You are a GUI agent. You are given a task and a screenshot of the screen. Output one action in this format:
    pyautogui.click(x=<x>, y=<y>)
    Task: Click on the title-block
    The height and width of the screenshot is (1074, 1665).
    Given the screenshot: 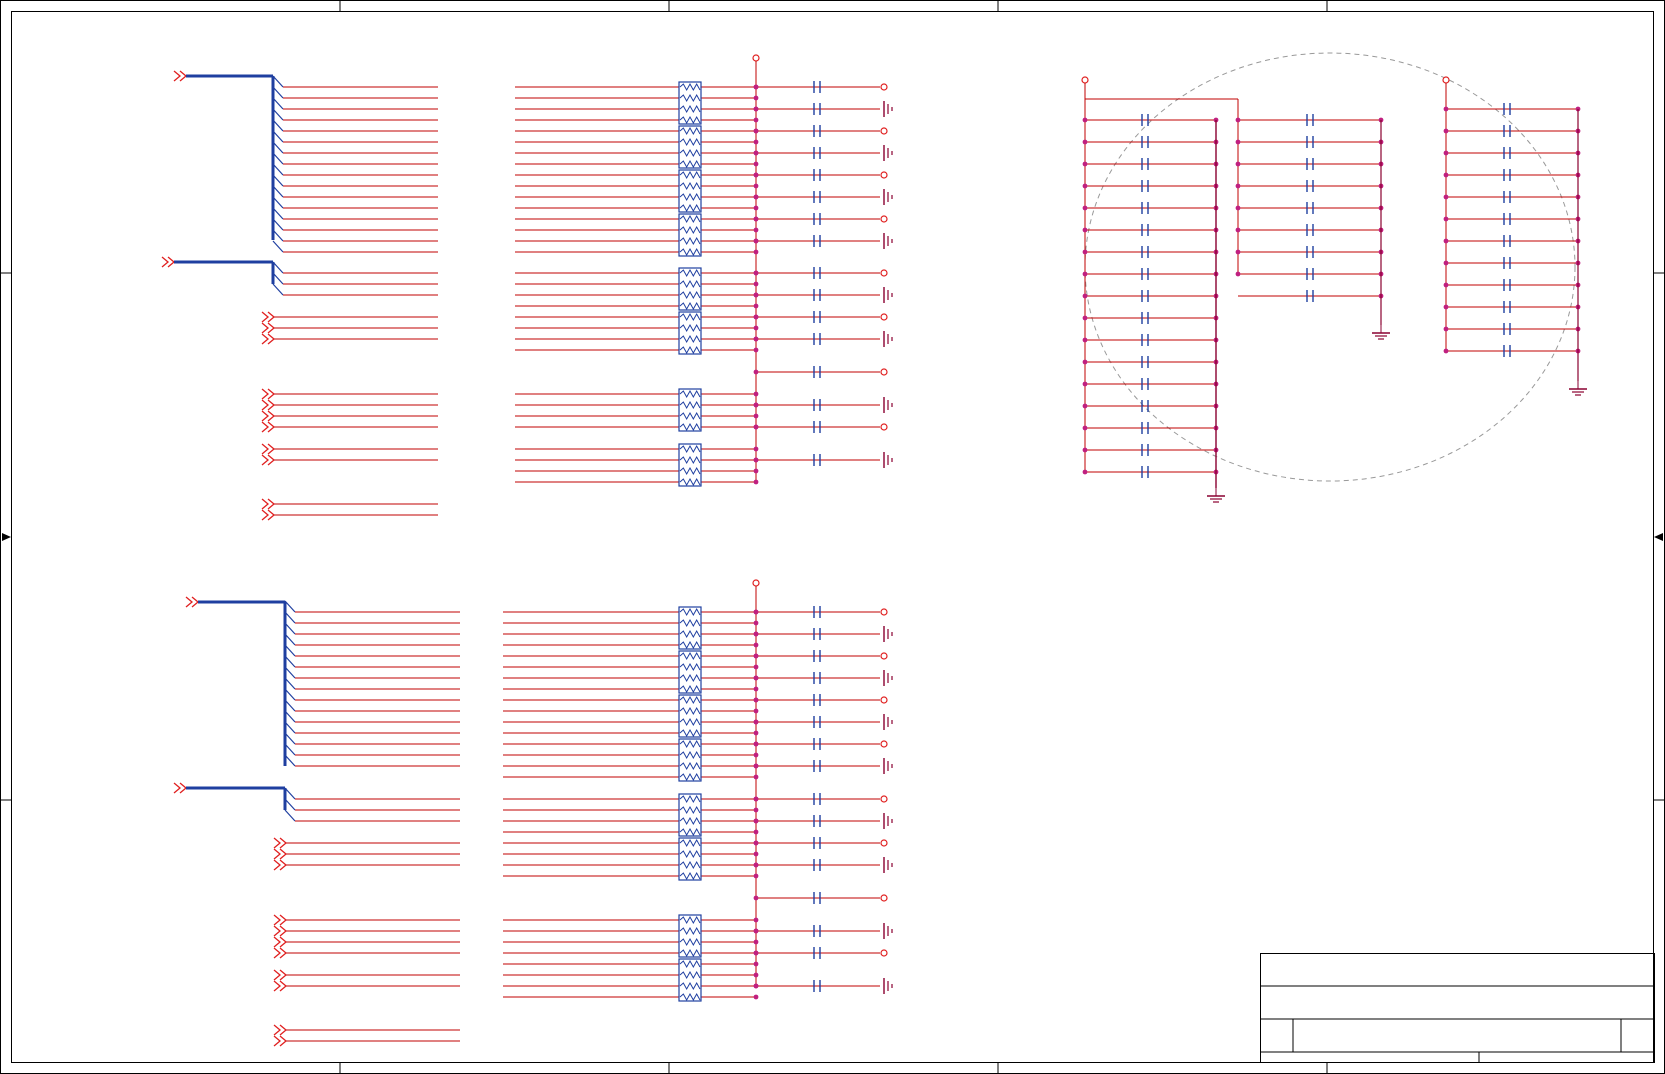 What is the action you would take?
    pyautogui.click(x=1457, y=1008)
    